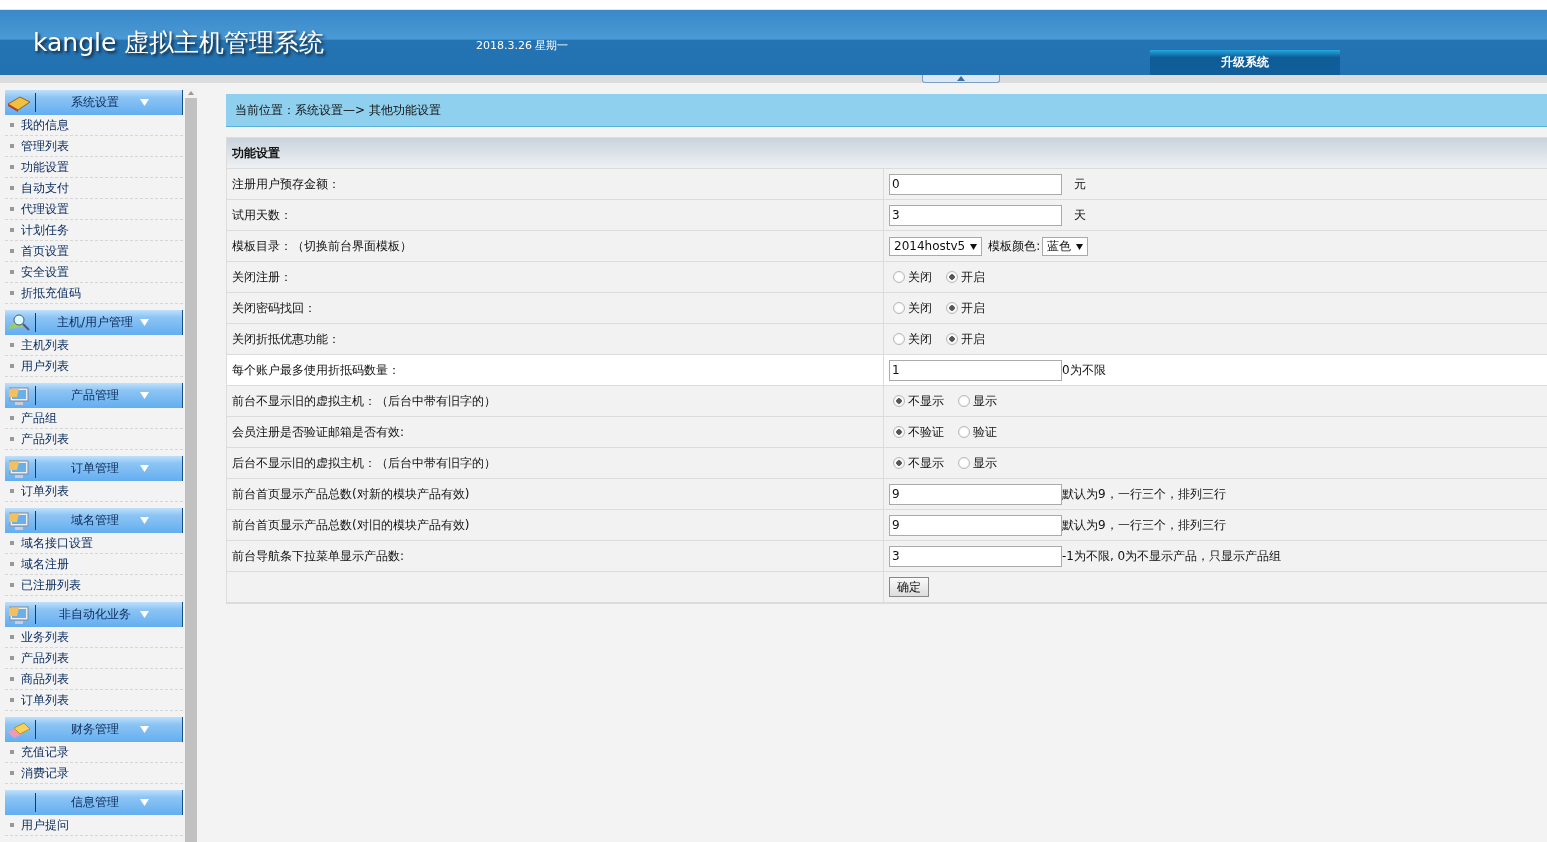 The width and height of the screenshot is (1547, 842). What do you see at coordinates (555, 525) in the screenshot?
I see `setting-label: 前台首页显示产品总数(对旧的模块产品有效)` at bounding box center [555, 525].